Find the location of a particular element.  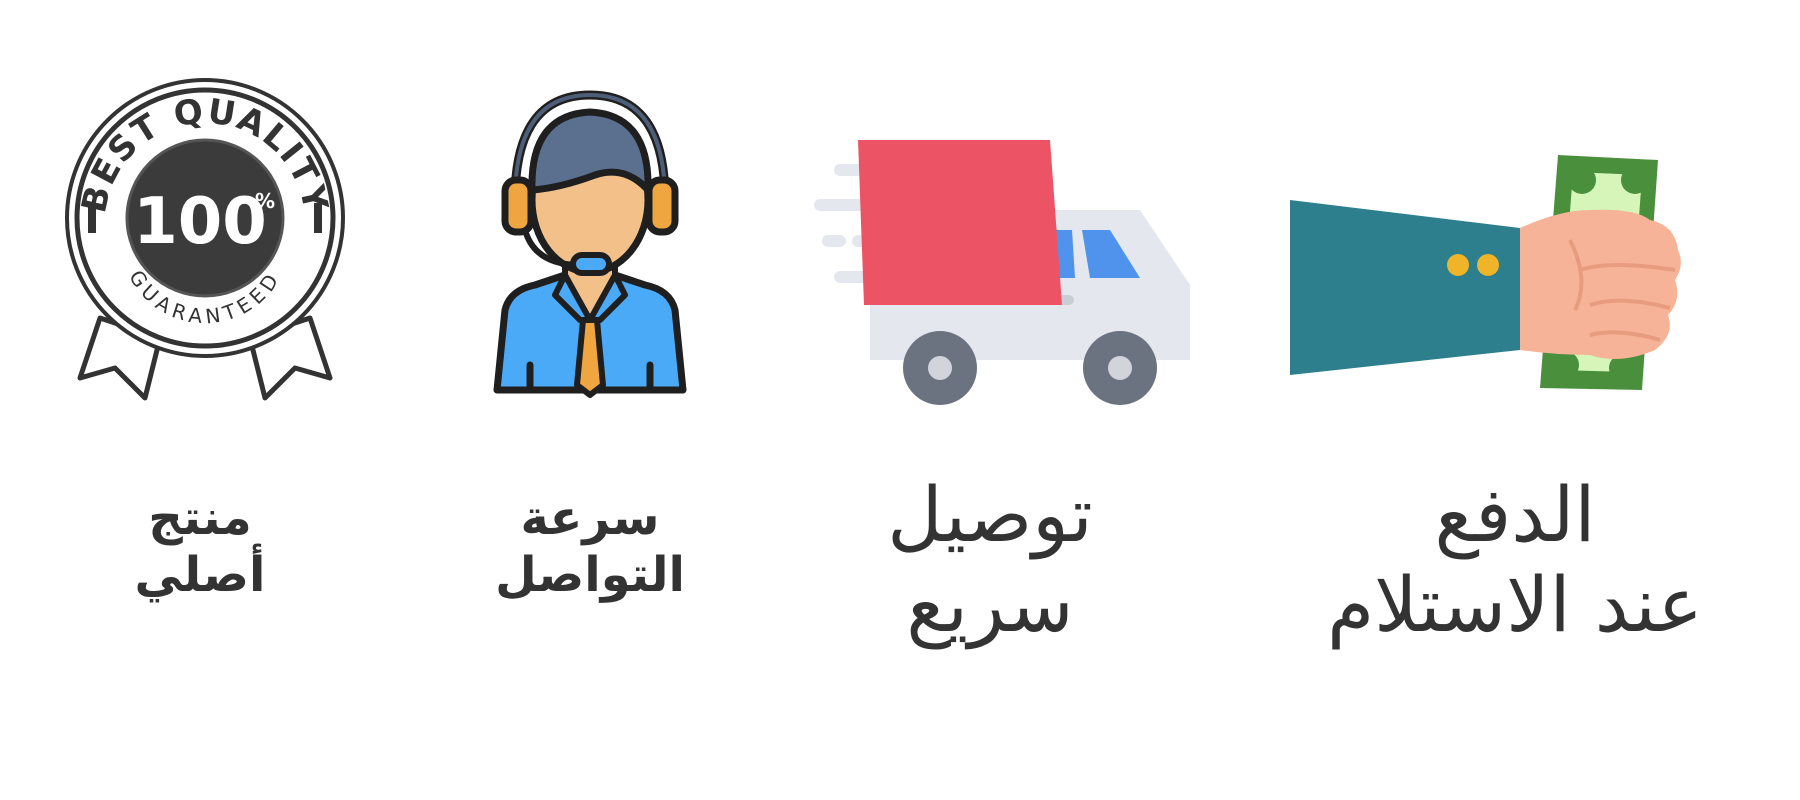

feature-label: توصيل سريع is located at coordinates (990, 559).